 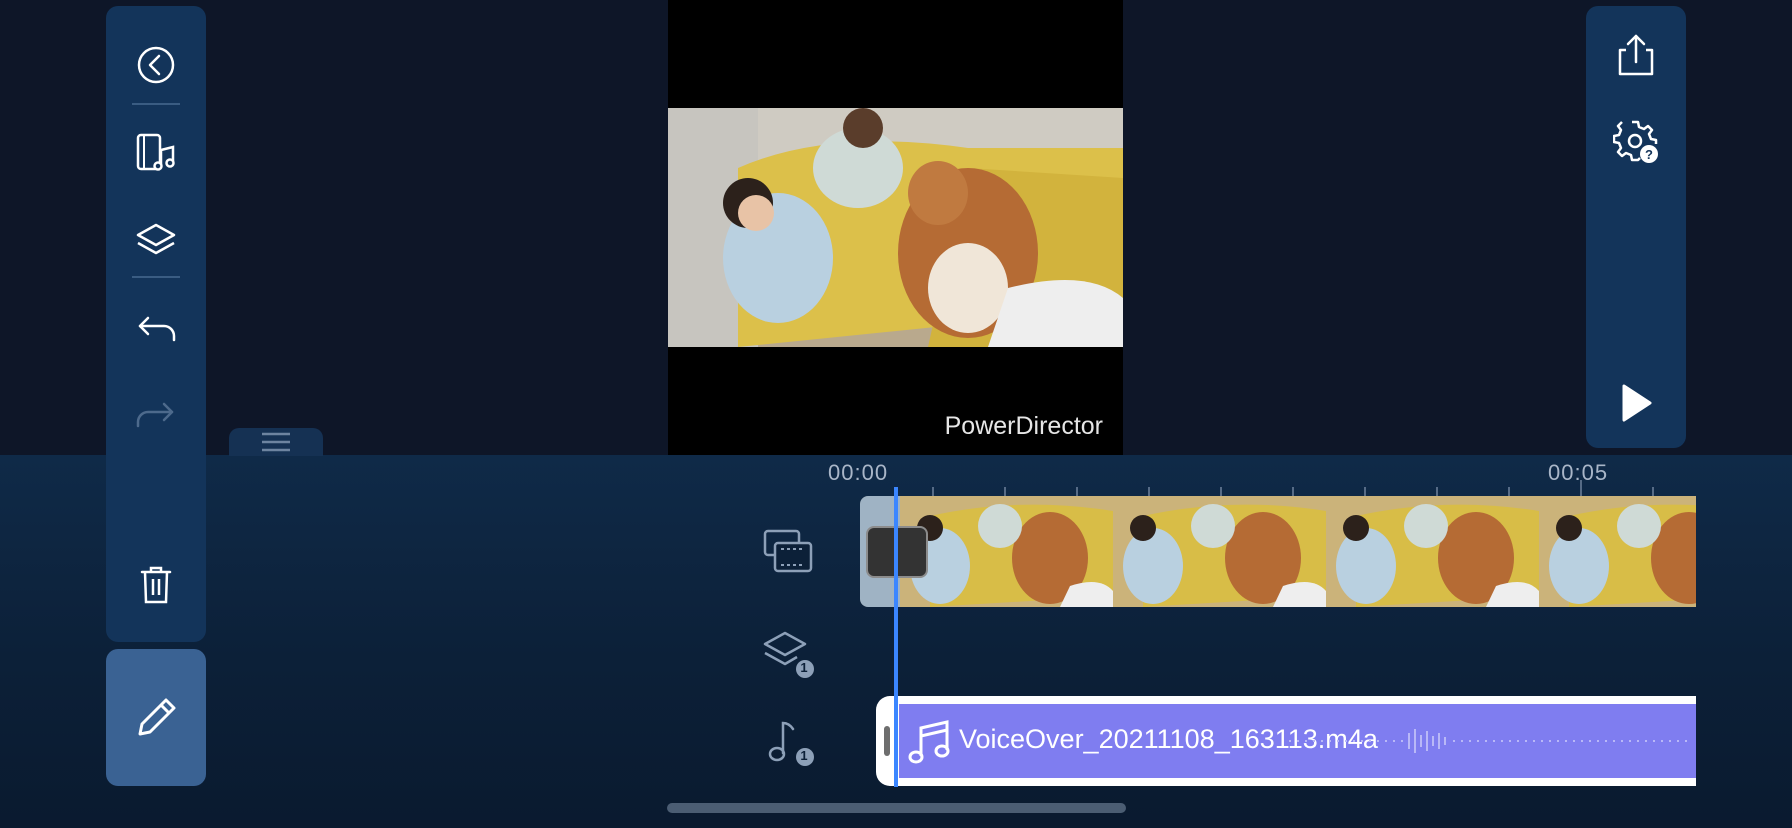 I want to click on video-track-icon, so click(x=788, y=551).